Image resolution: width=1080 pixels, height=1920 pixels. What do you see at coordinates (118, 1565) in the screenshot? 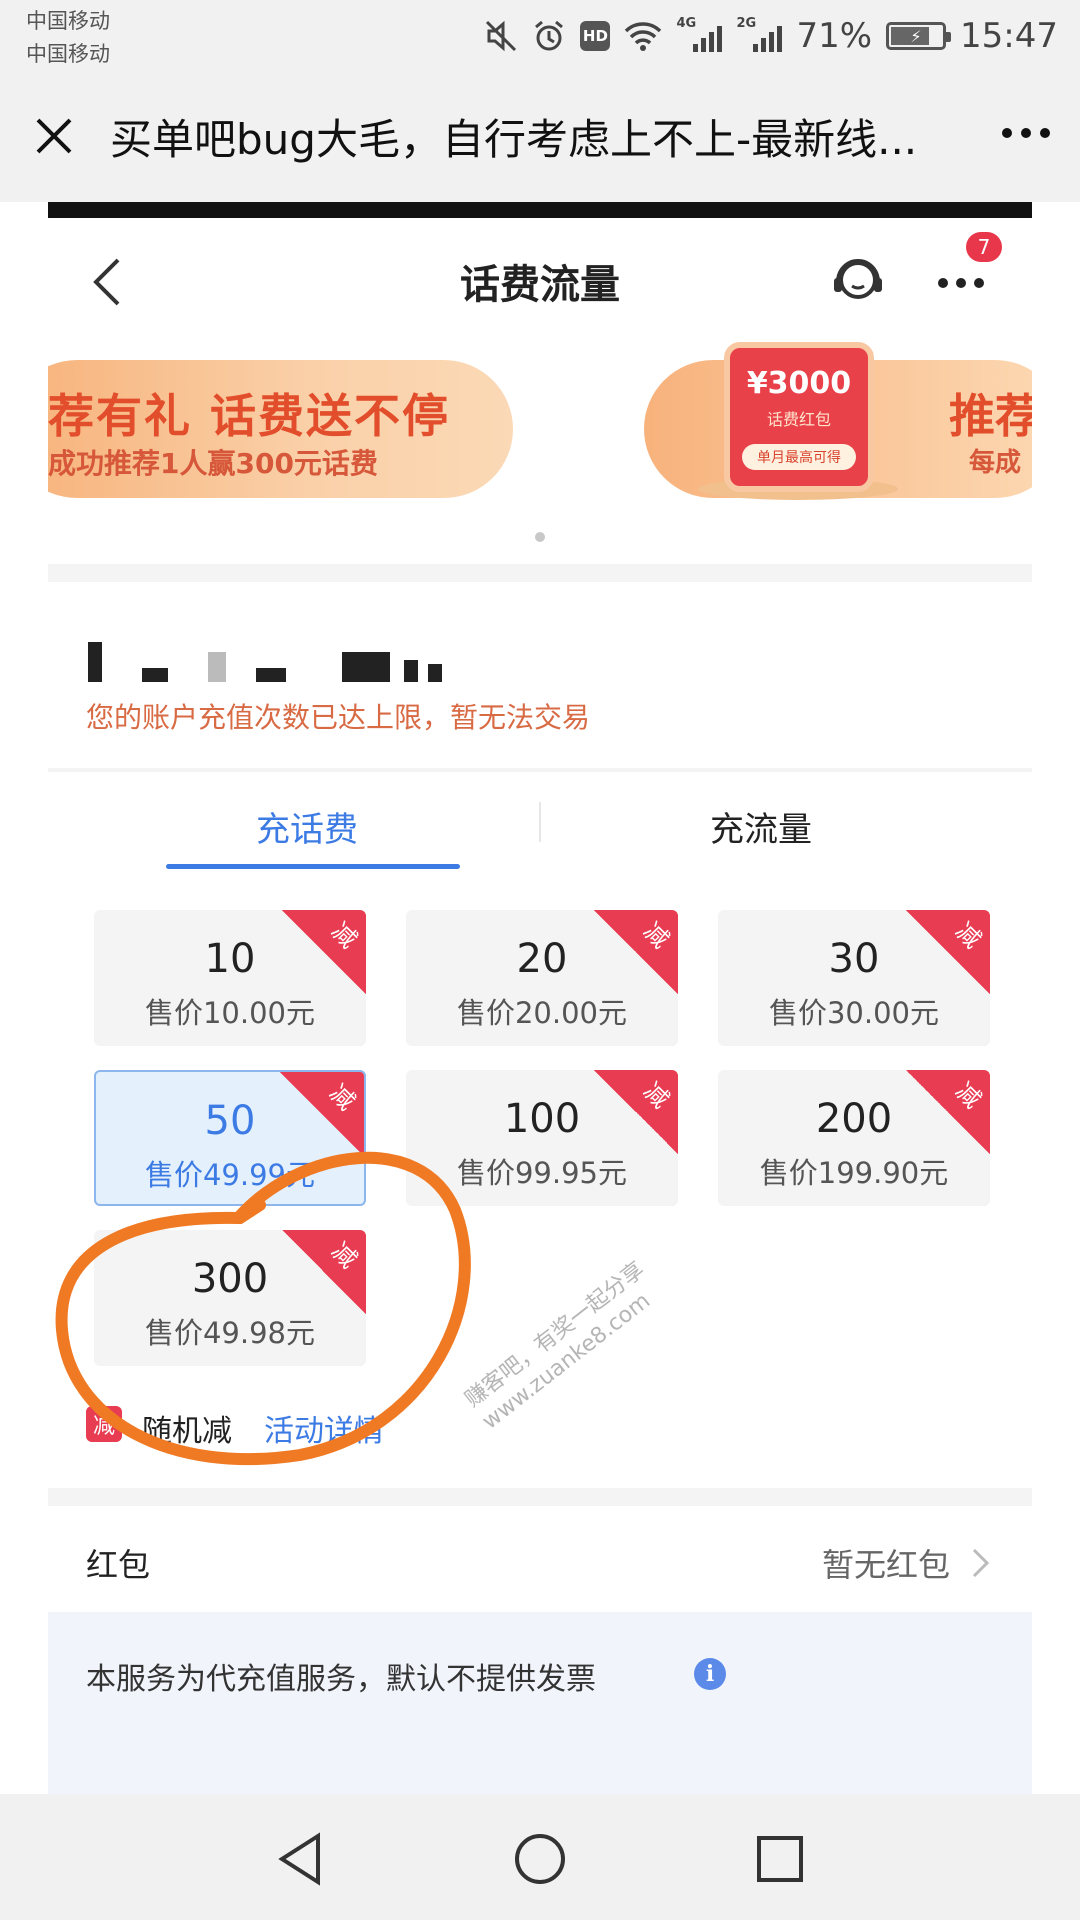
I see `hongbao-label: 红包` at bounding box center [118, 1565].